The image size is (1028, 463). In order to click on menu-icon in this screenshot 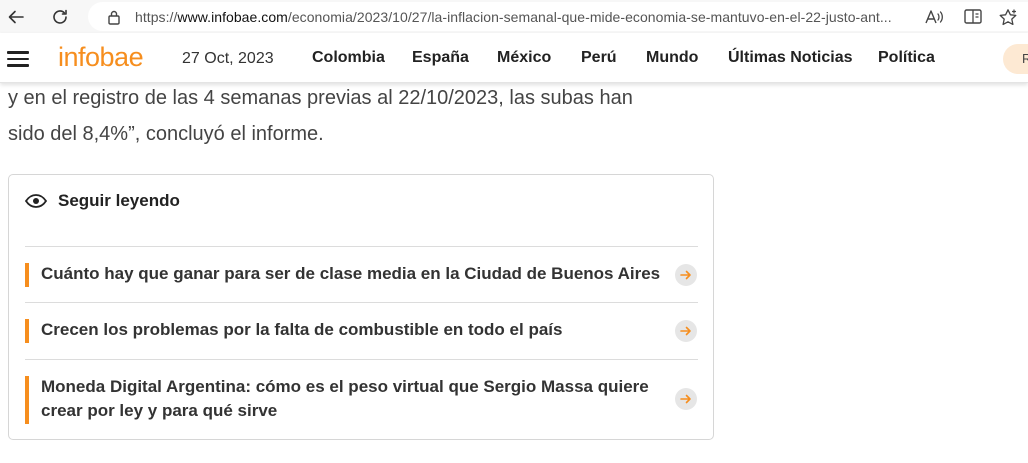, I will do `click(18, 59)`.